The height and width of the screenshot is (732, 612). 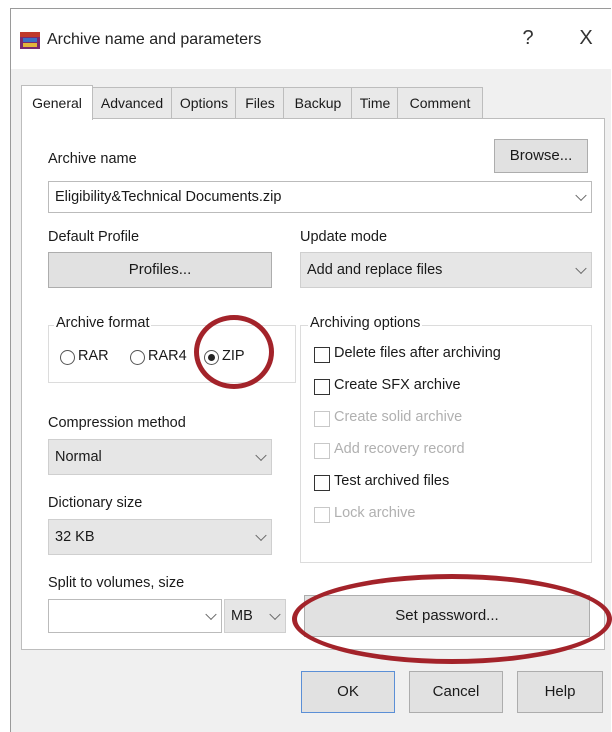 I want to click on update-mode-combobox: Add and replace files, so click(x=446, y=270).